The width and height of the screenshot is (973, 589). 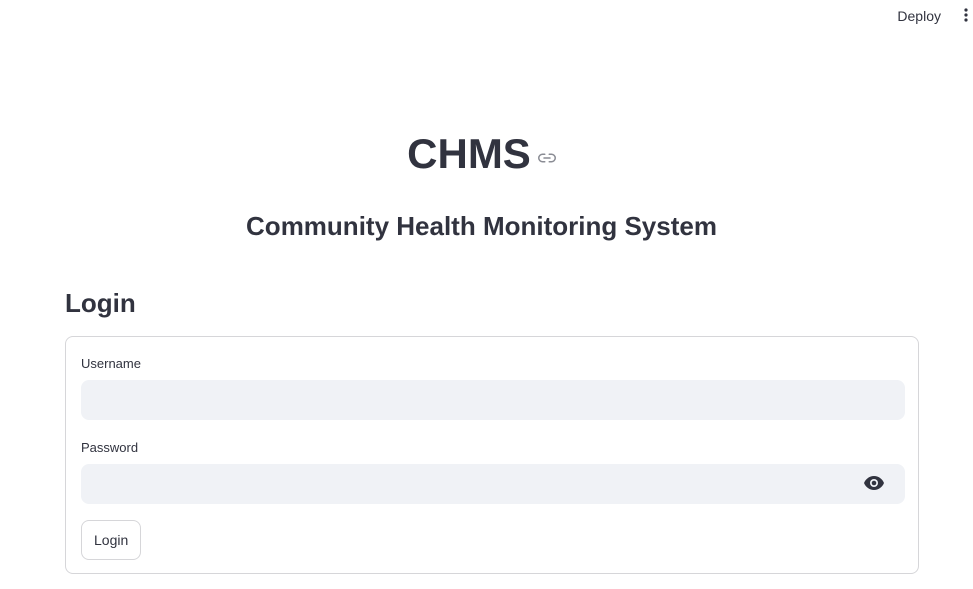 I want to click on page-subtitle: Community Health Monitoring System, so click(x=481, y=226).